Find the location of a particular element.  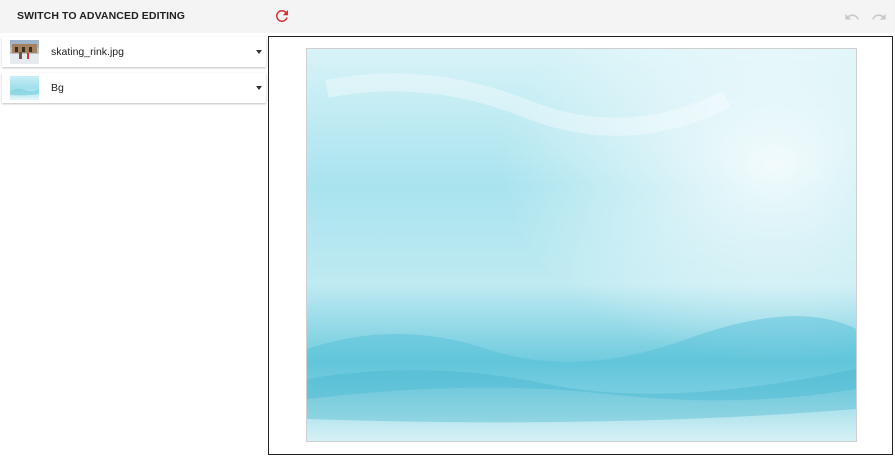

layer-item-skating-rink: skating_rink.jpg is located at coordinates (134, 52).